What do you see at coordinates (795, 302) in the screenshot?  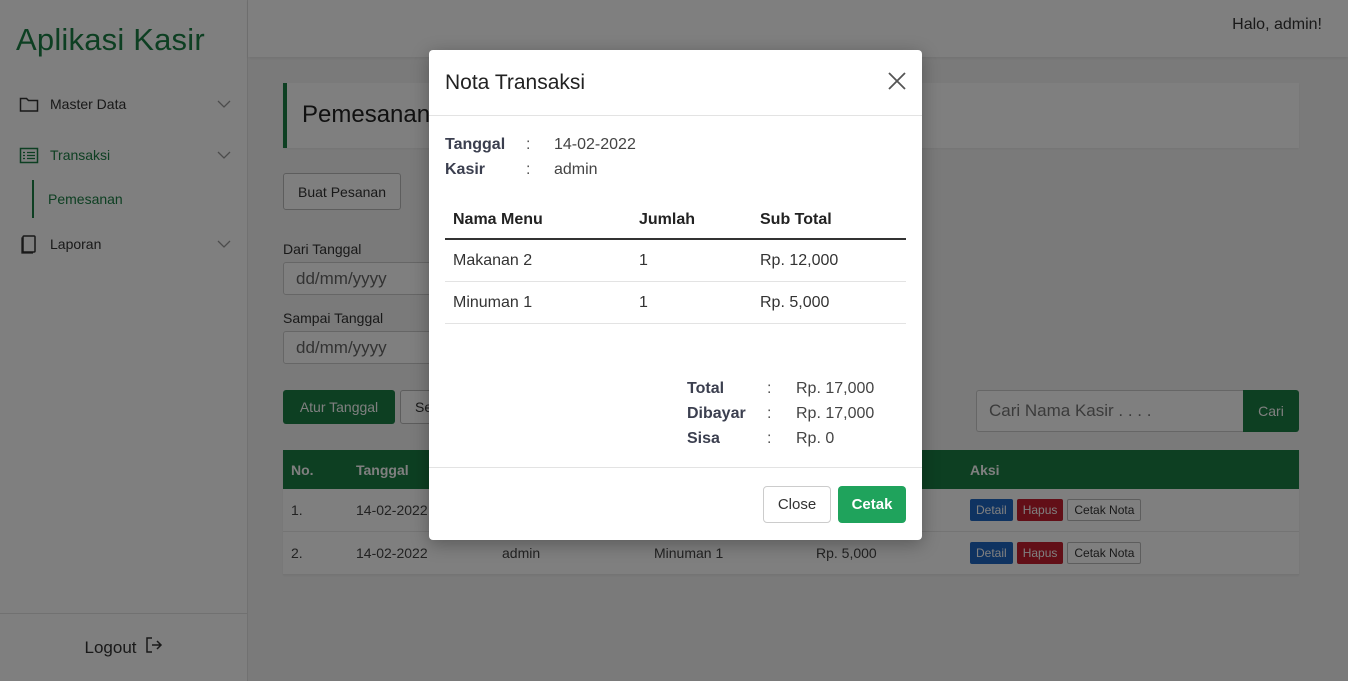 I see `item-subtotal: Rp. 5,000` at bounding box center [795, 302].